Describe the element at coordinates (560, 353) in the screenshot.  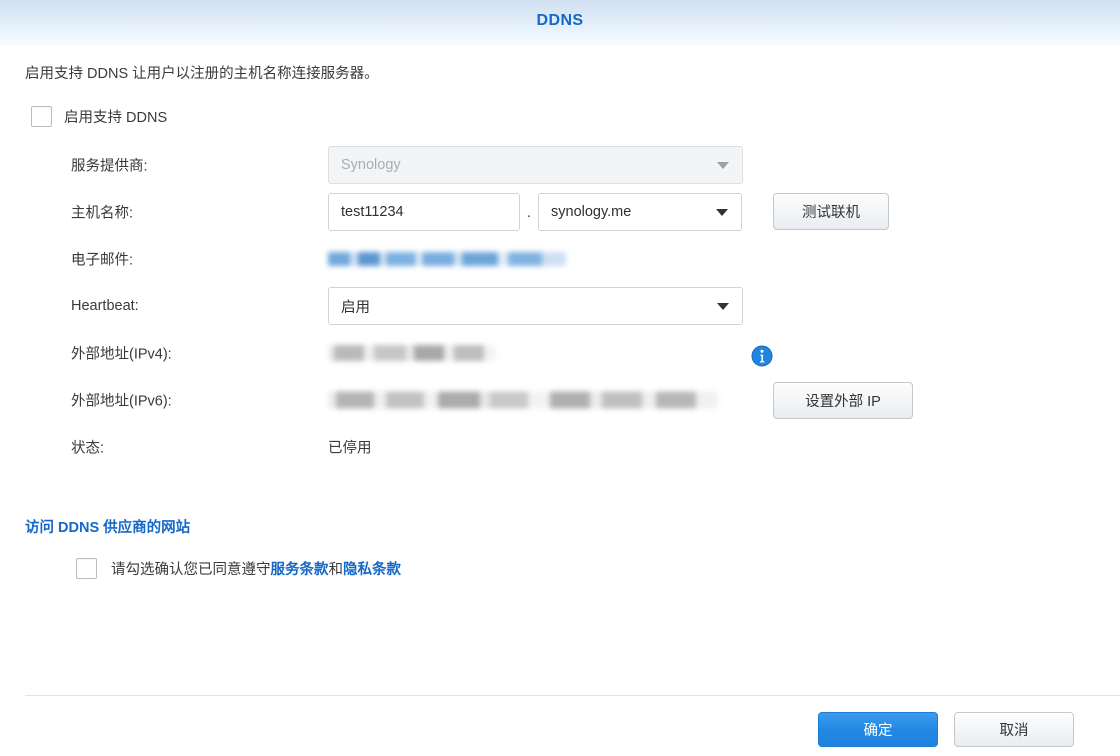
I see `field-row-ipv4: 外部地址(IPv4):` at that location.